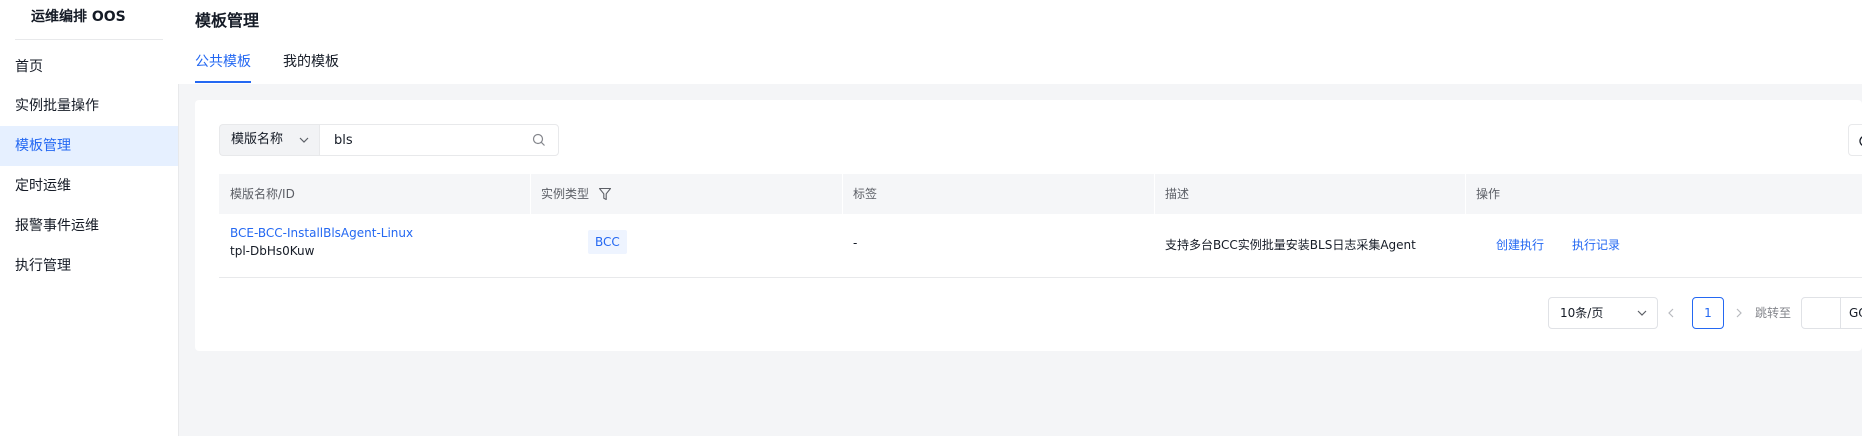  I want to click on column-header-tags: 标签, so click(865, 194).